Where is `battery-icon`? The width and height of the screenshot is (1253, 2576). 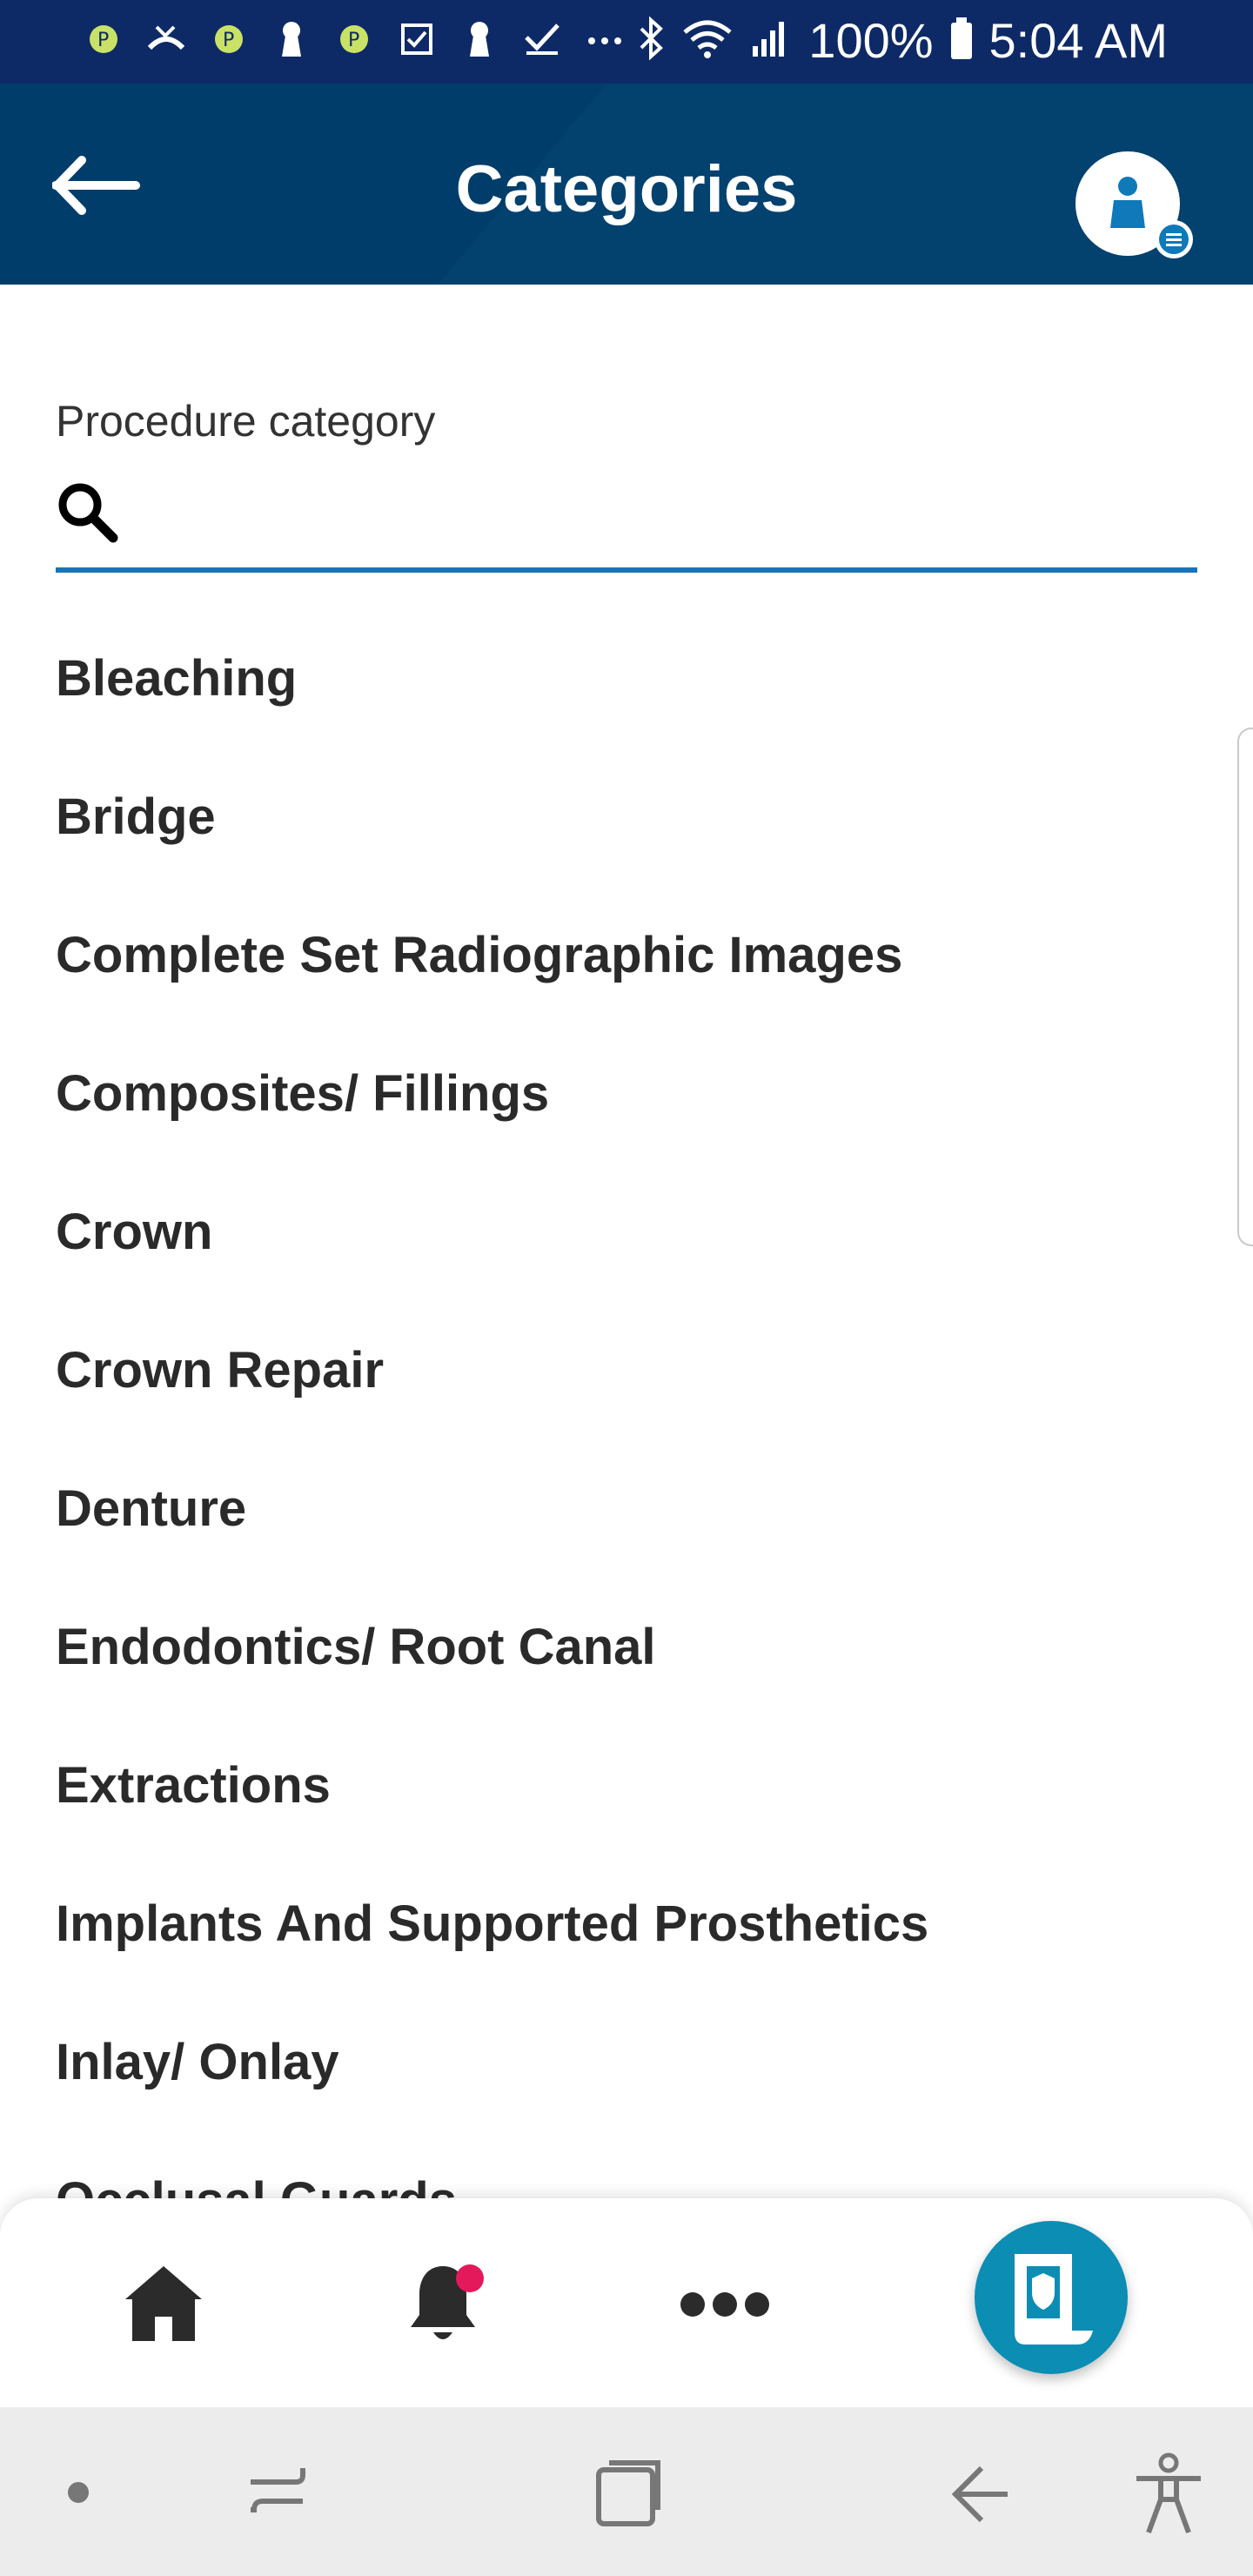 battery-icon is located at coordinates (962, 40).